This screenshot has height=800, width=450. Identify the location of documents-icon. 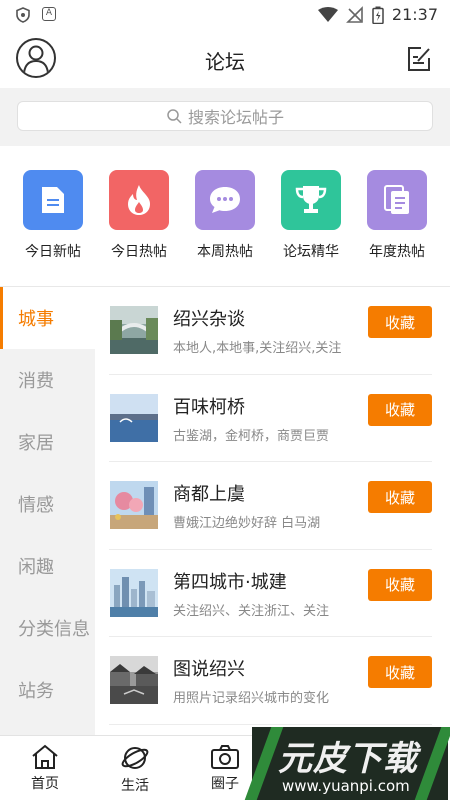
(396, 199).